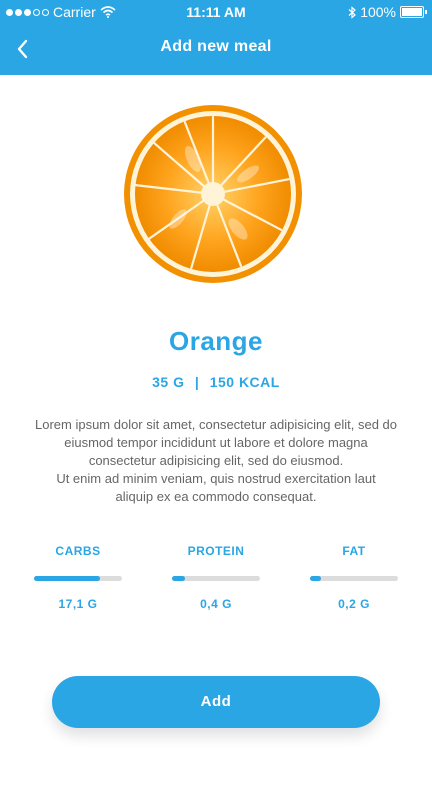 The width and height of the screenshot is (432, 786). Describe the element at coordinates (352, 12) in the screenshot. I see `bluetooth-icon` at that location.